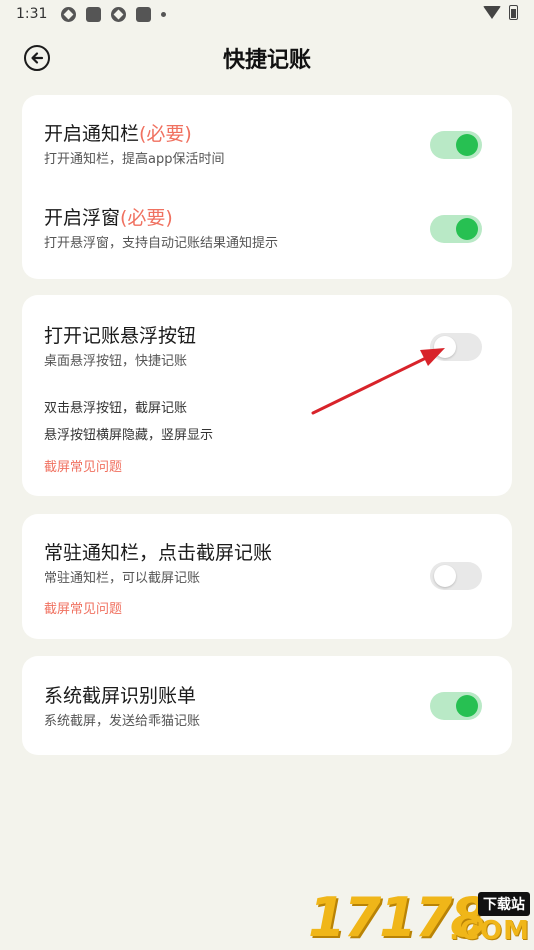  What do you see at coordinates (116, 361) in the screenshot?
I see `float-button-subtitle: 桌面悬浮按钮，快捷记账` at bounding box center [116, 361].